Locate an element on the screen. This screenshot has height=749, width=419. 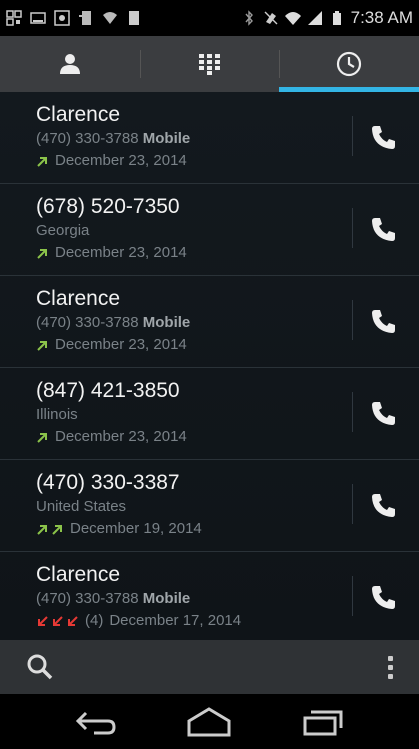
caller-name: (678) 520-7350 is located at coordinates (108, 206).